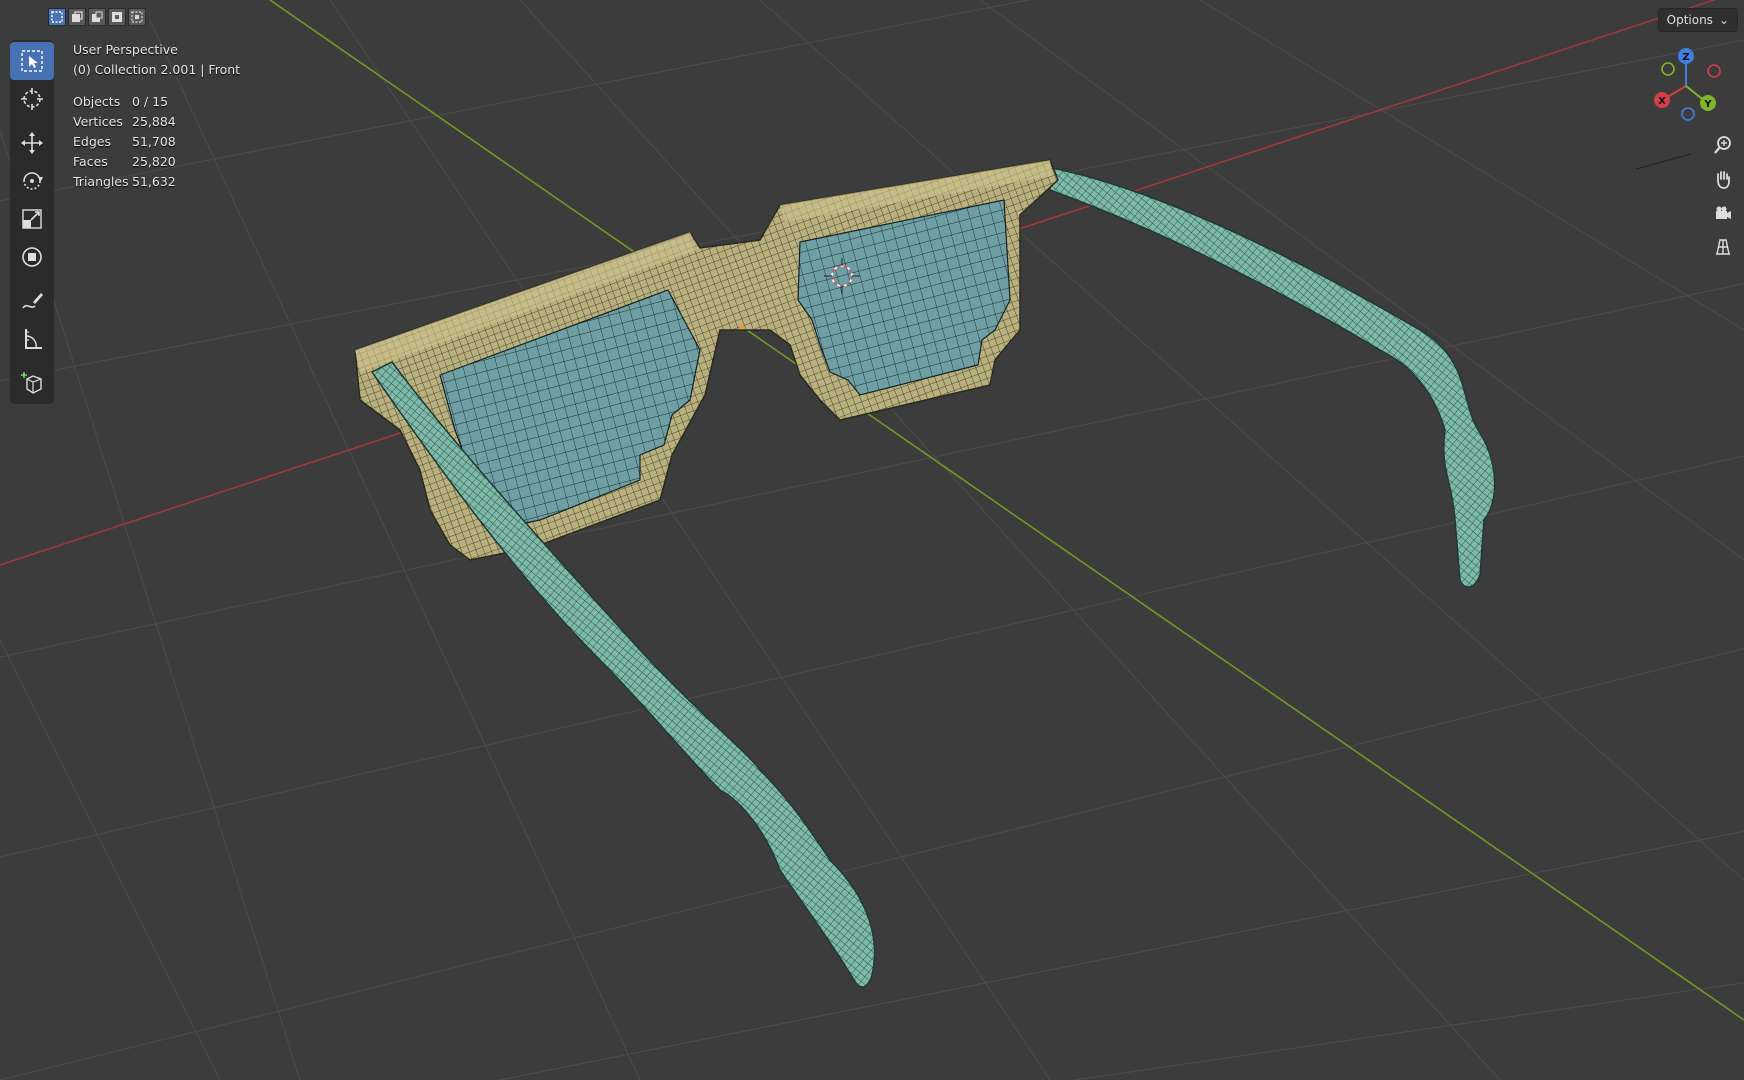 The height and width of the screenshot is (1080, 1744). I want to click on stat-label: Edges, so click(92, 141).